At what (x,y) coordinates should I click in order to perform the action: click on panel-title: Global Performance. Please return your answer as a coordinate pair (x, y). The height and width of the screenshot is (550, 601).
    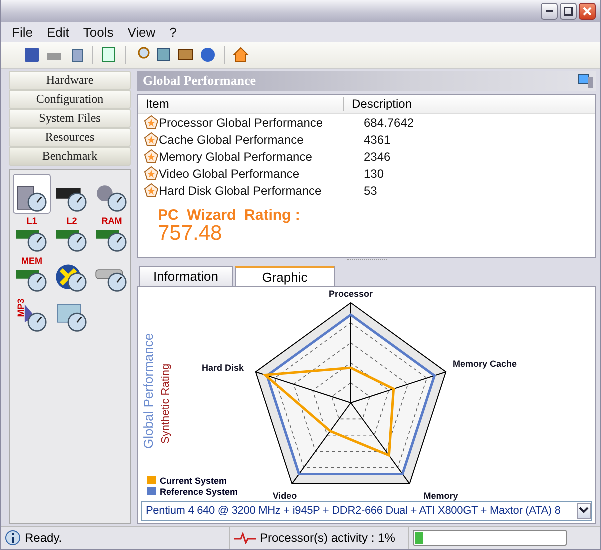
    Looking at the image, I should click on (199, 81).